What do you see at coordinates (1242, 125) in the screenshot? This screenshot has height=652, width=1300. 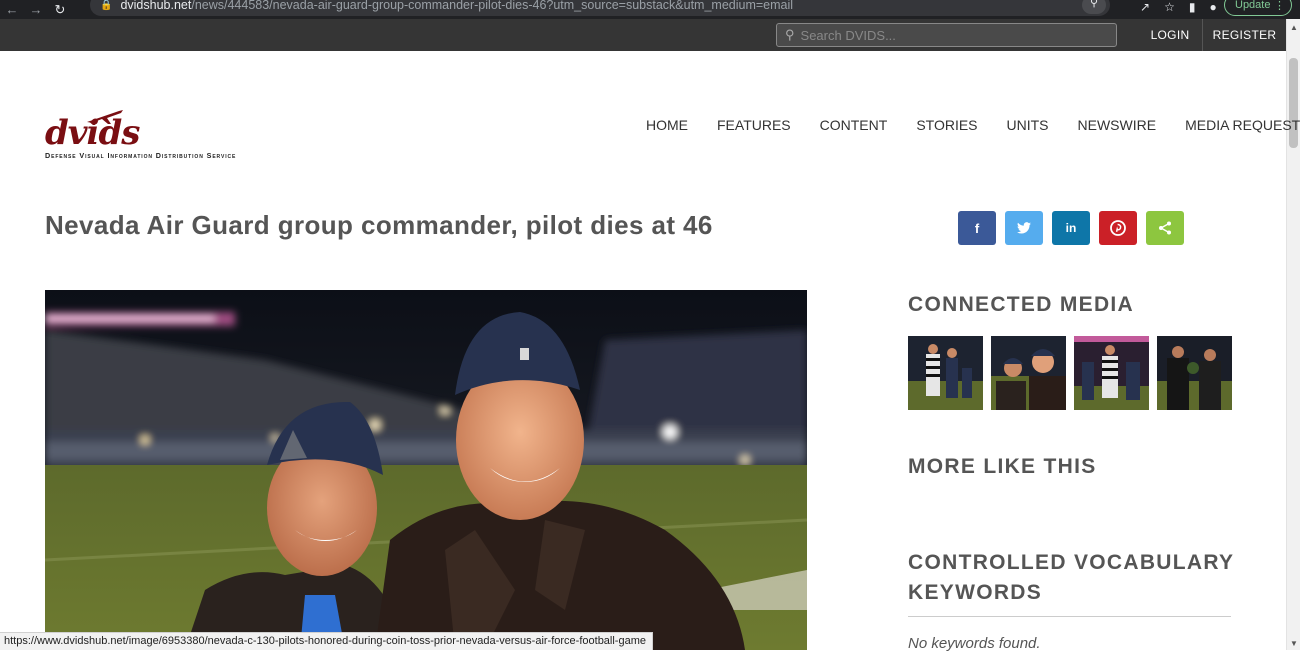 I see `nav-media-requests: MEDIA REQUESTS` at bounding box center [1242, 125].